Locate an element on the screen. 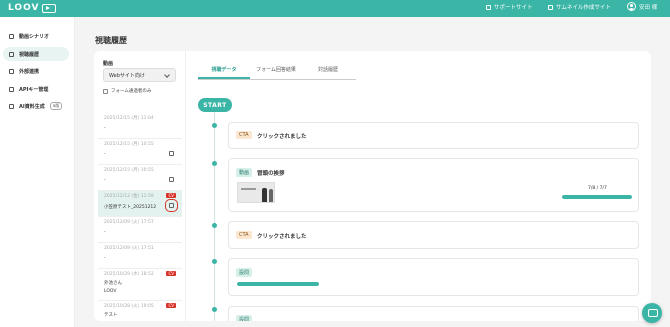 The width and height of the screenshot is (670, 327). user-name: 安田 様 is located at coordinates (648, 7).